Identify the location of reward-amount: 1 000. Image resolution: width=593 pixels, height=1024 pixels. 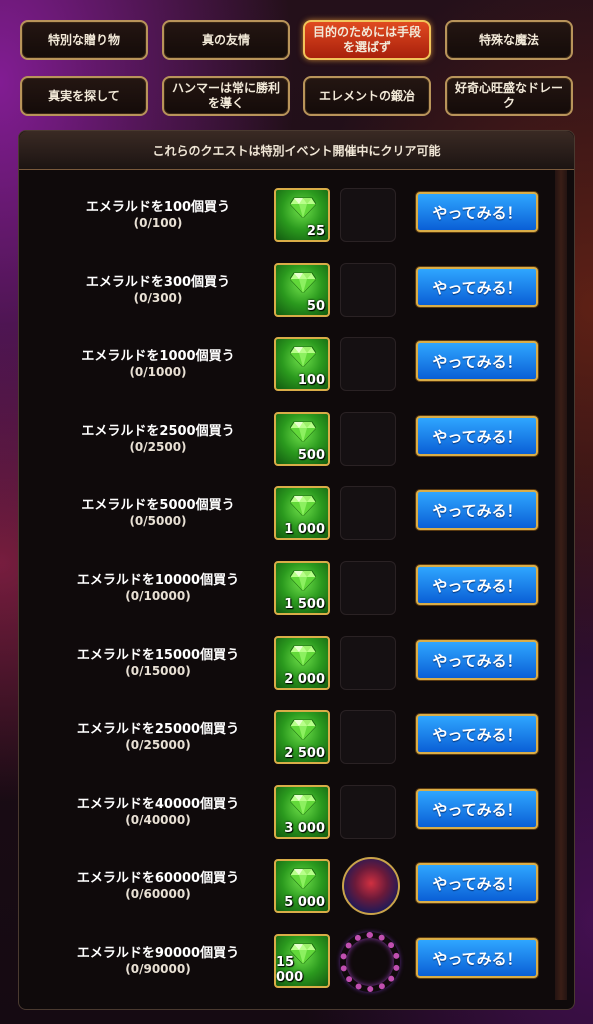
(304, 529).